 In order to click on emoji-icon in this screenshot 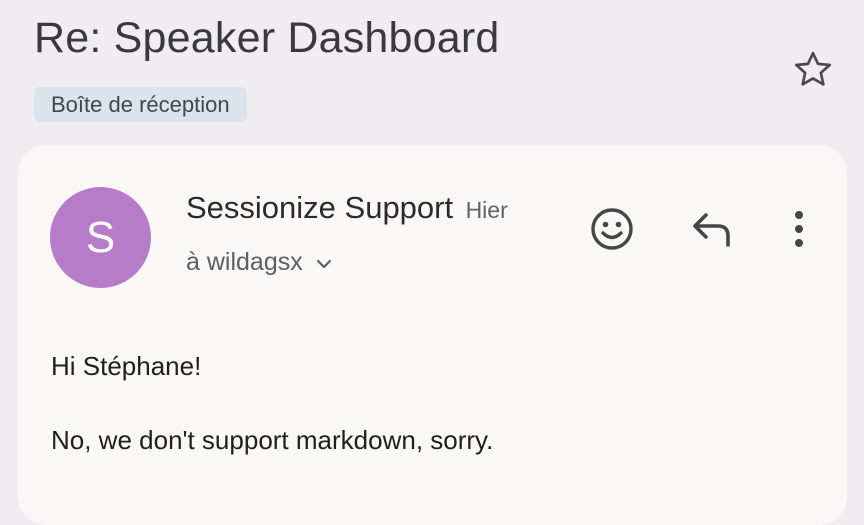, I will do `click(612, 229)`.